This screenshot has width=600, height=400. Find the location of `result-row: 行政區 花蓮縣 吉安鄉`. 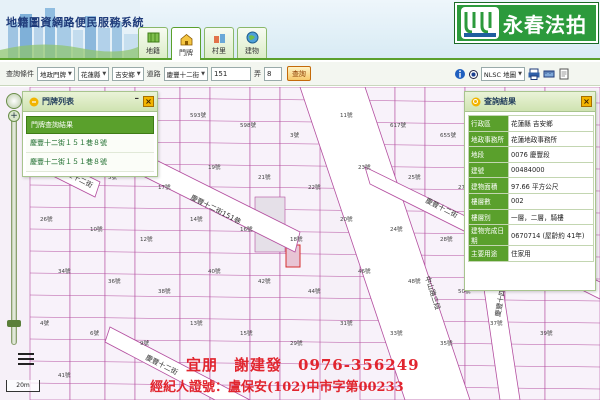

result-row: 行政區 花蓮縣 吉安鄉 is located at coordinates (531, 123).